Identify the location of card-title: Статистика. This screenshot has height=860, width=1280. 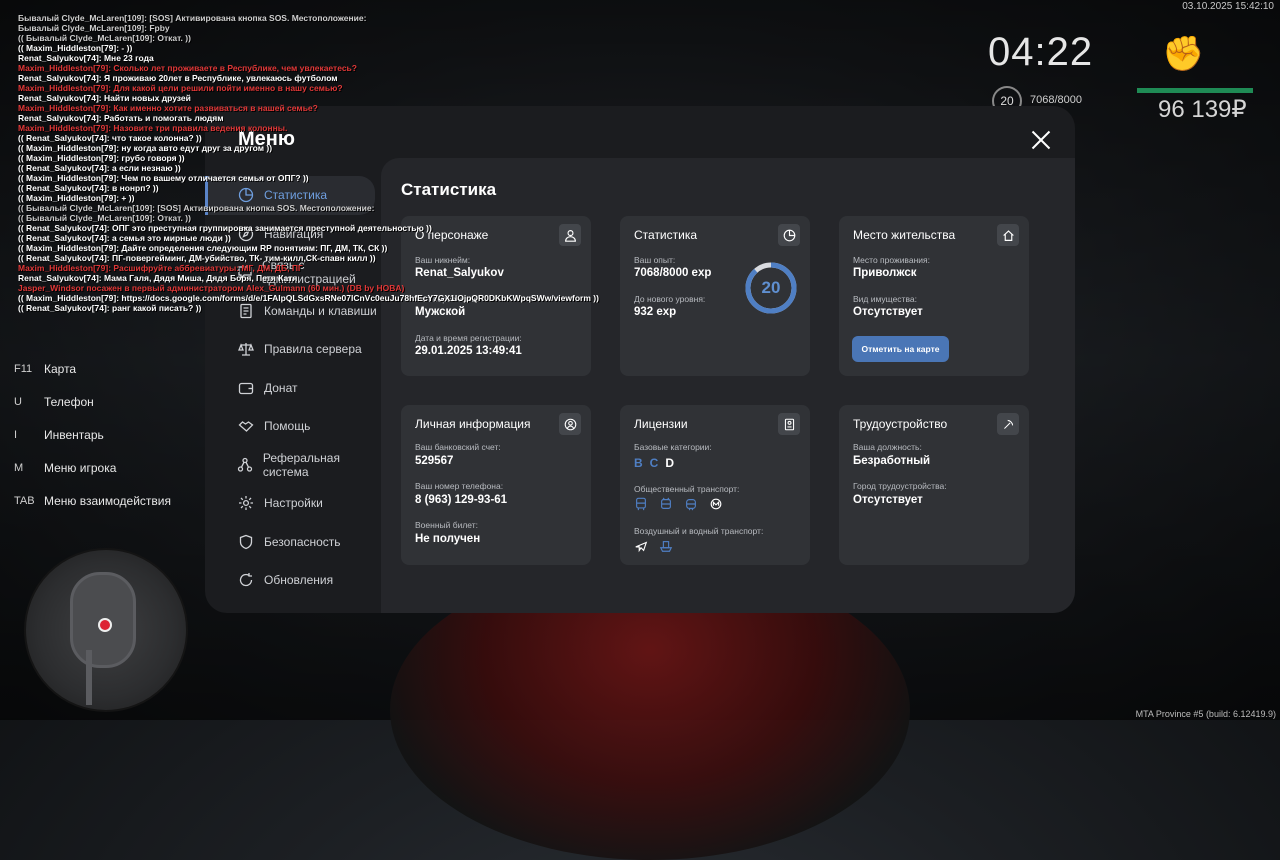
(666, 235).